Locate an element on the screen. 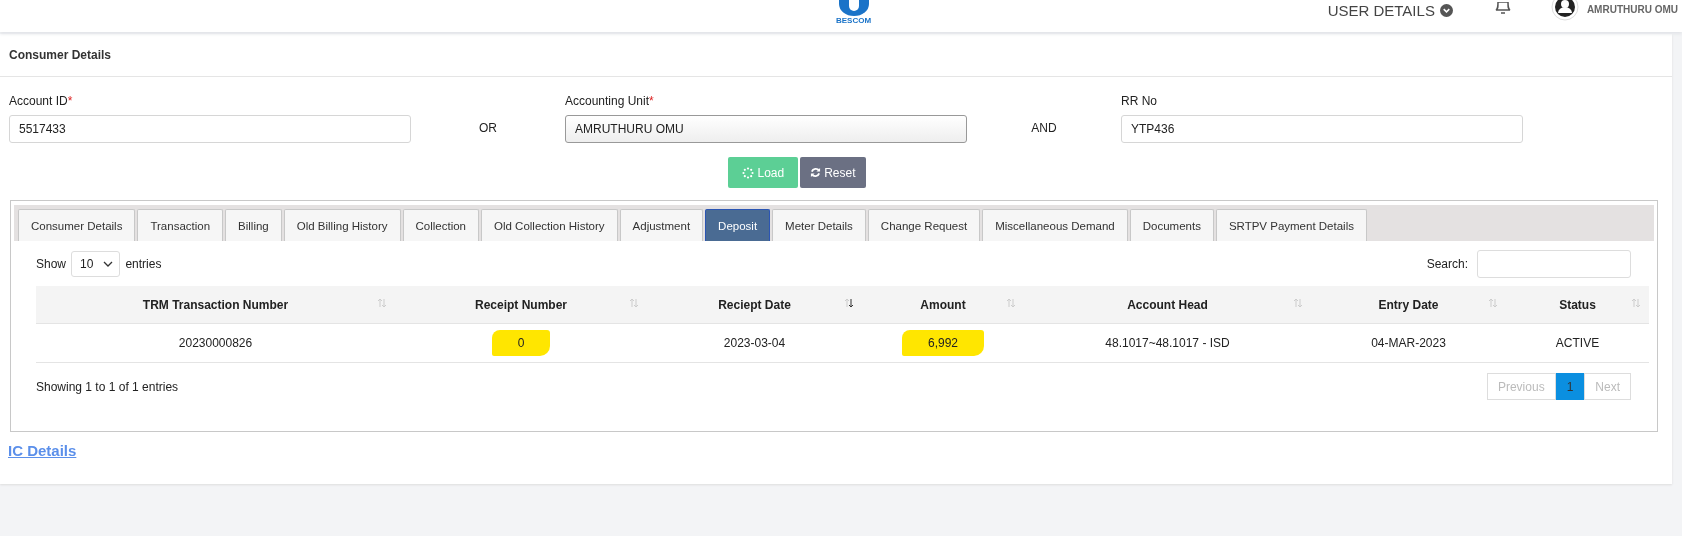 The width and height of the screenshot is (1682, 536). select-field: AMRUTHURU OMU is located at coordinates (766, 129).